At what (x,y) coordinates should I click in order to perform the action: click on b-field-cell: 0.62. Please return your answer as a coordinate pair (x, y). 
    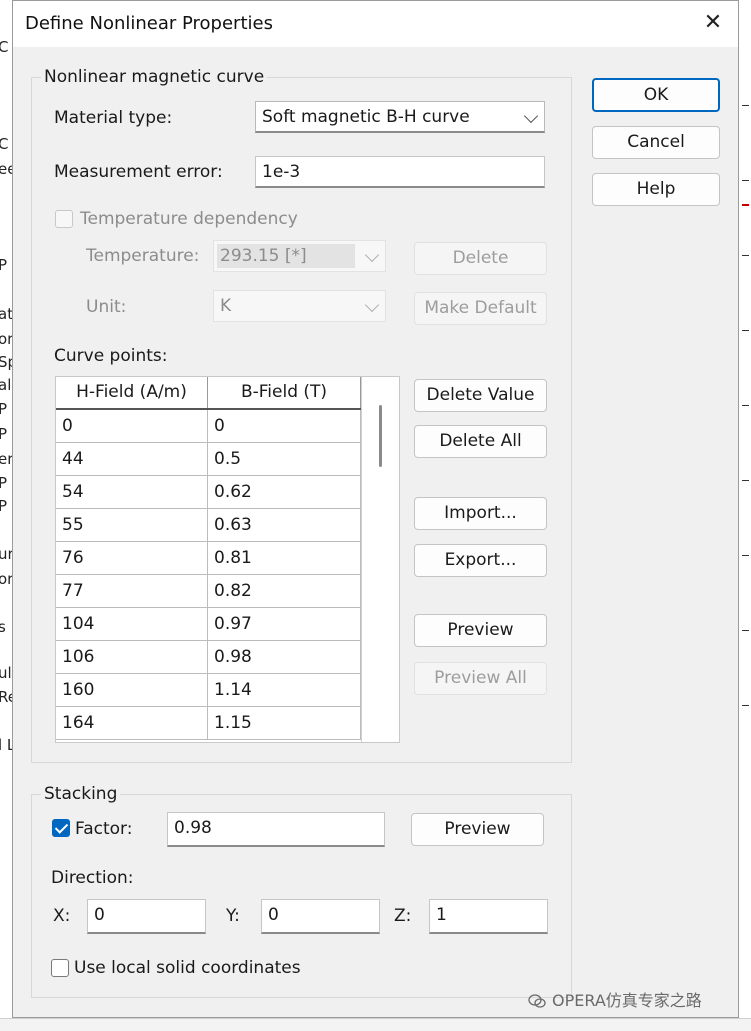
    Looking at the image, I should click on (284, 492).